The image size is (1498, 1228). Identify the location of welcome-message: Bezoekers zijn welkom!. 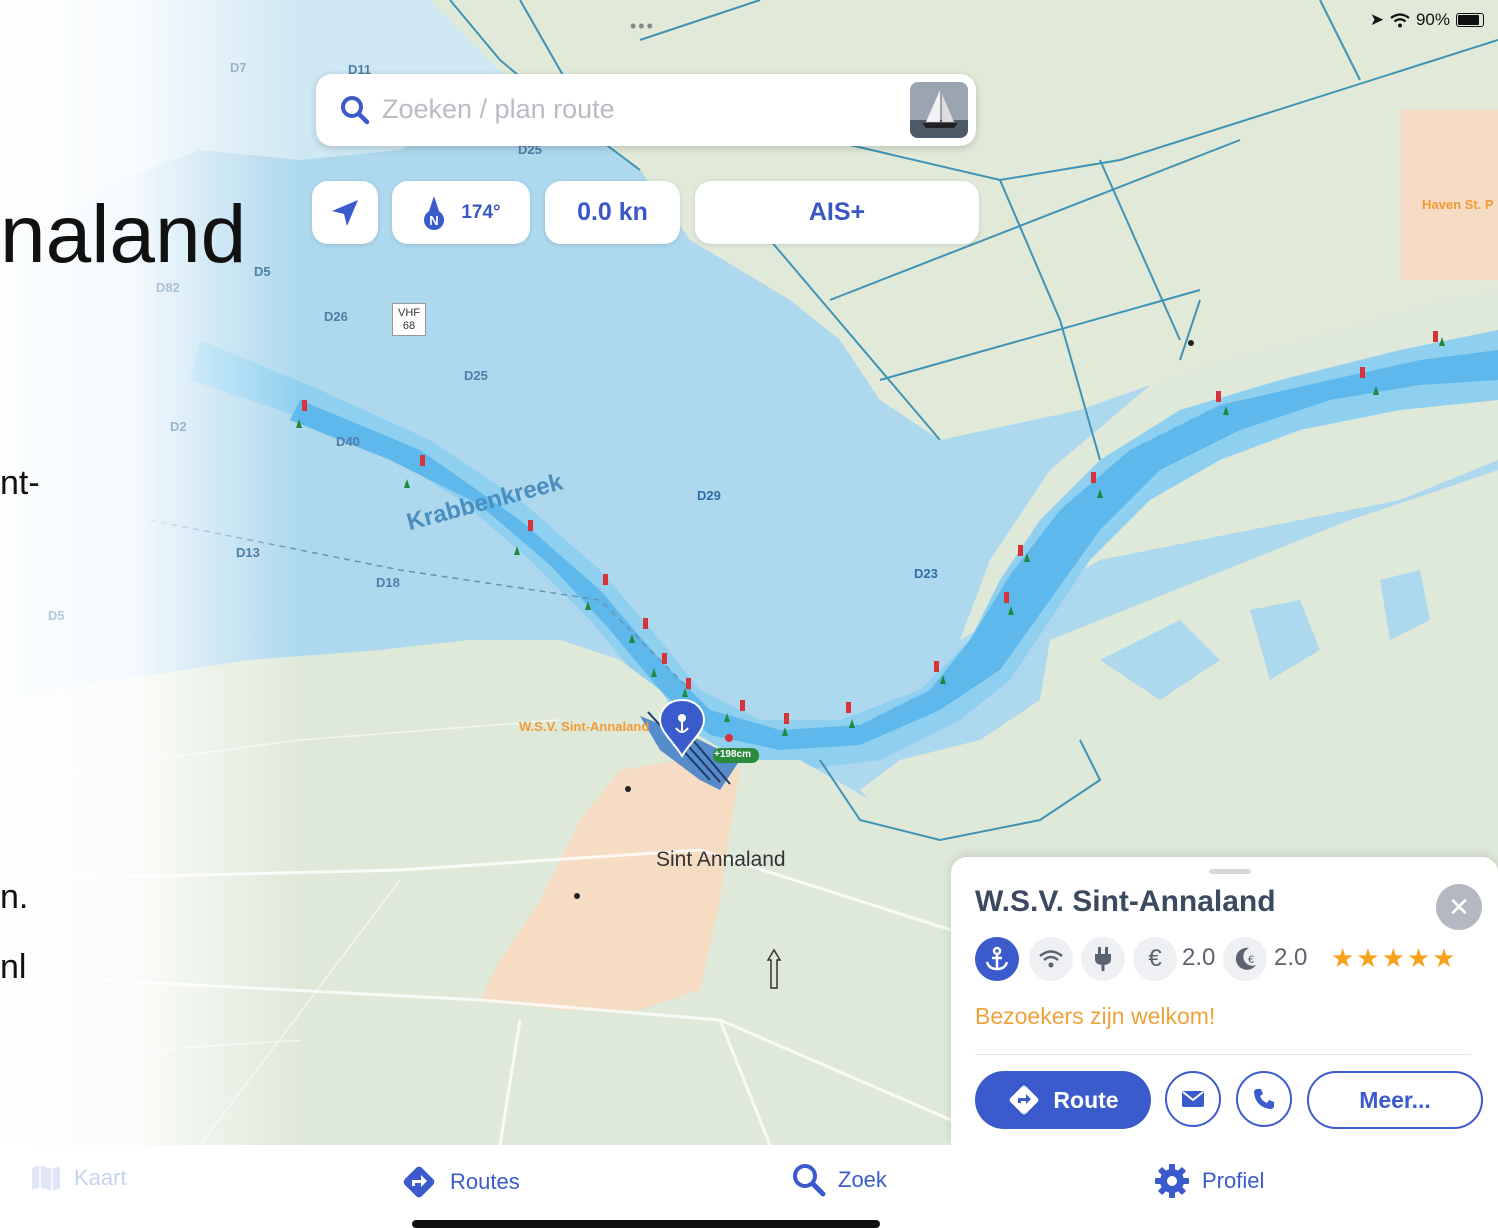
(1095, 1016).